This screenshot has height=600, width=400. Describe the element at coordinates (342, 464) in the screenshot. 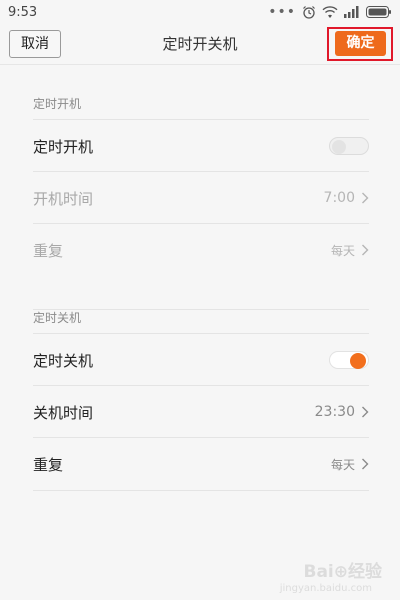

I see `power-off-repeat-value: 每天` at that location.